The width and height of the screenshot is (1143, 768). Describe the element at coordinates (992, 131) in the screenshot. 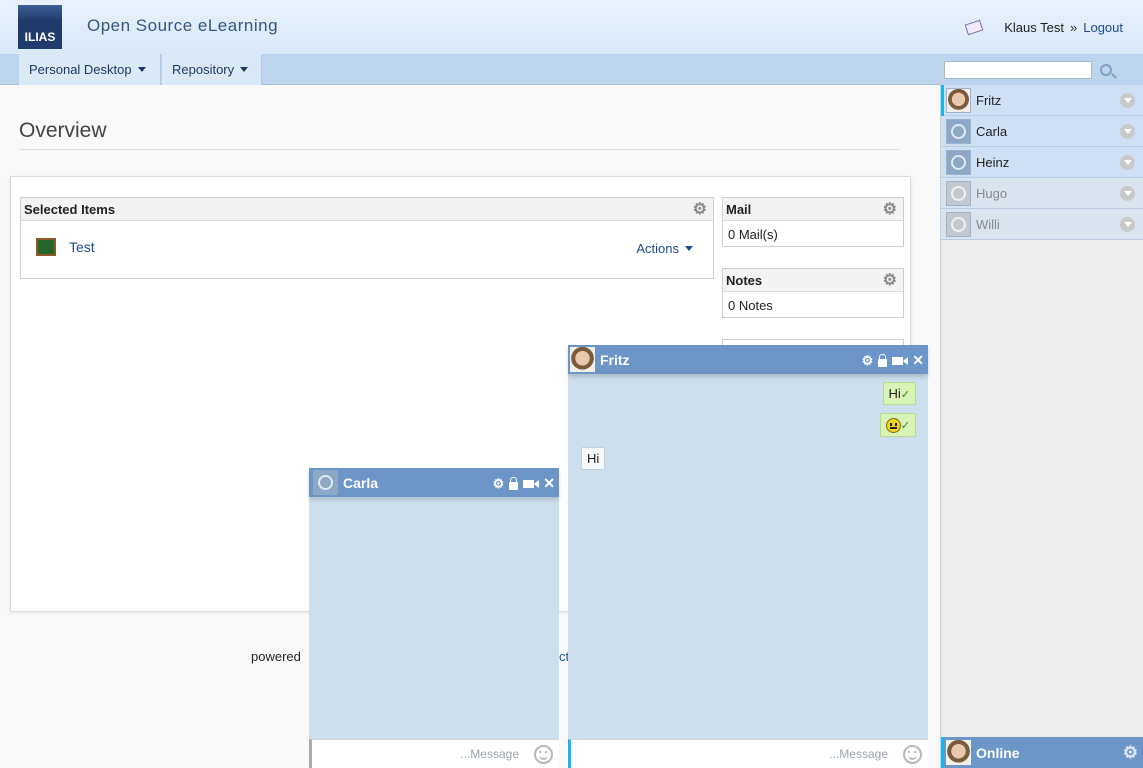

I see `contact-name: Carla` at that location.